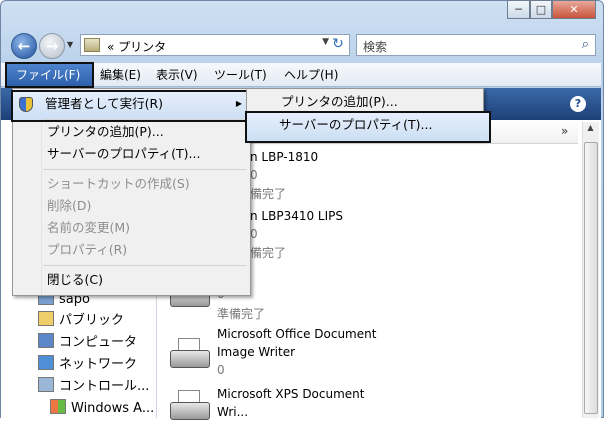  Describe the element at coordinates (256, 352) in the screenshot. I see `printer-name-line2: Image Writer` at that location.